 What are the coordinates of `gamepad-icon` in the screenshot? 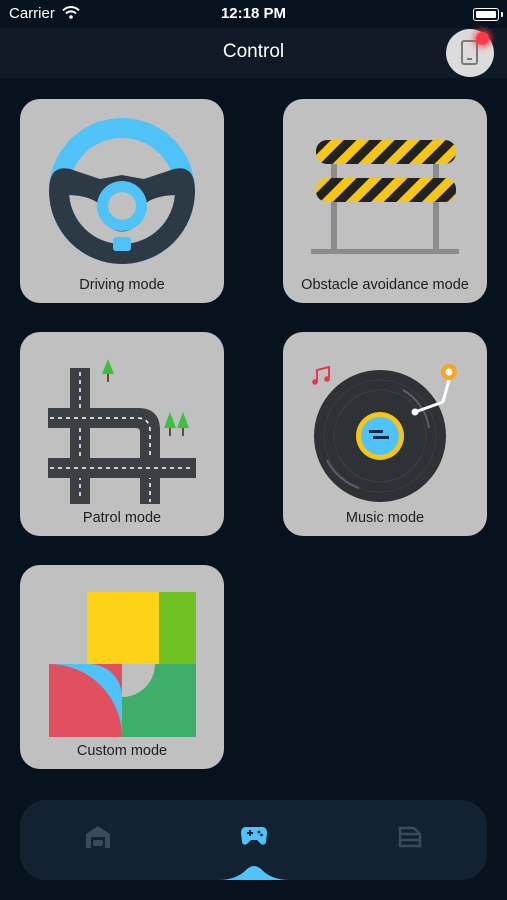 It's located at (254, 836).